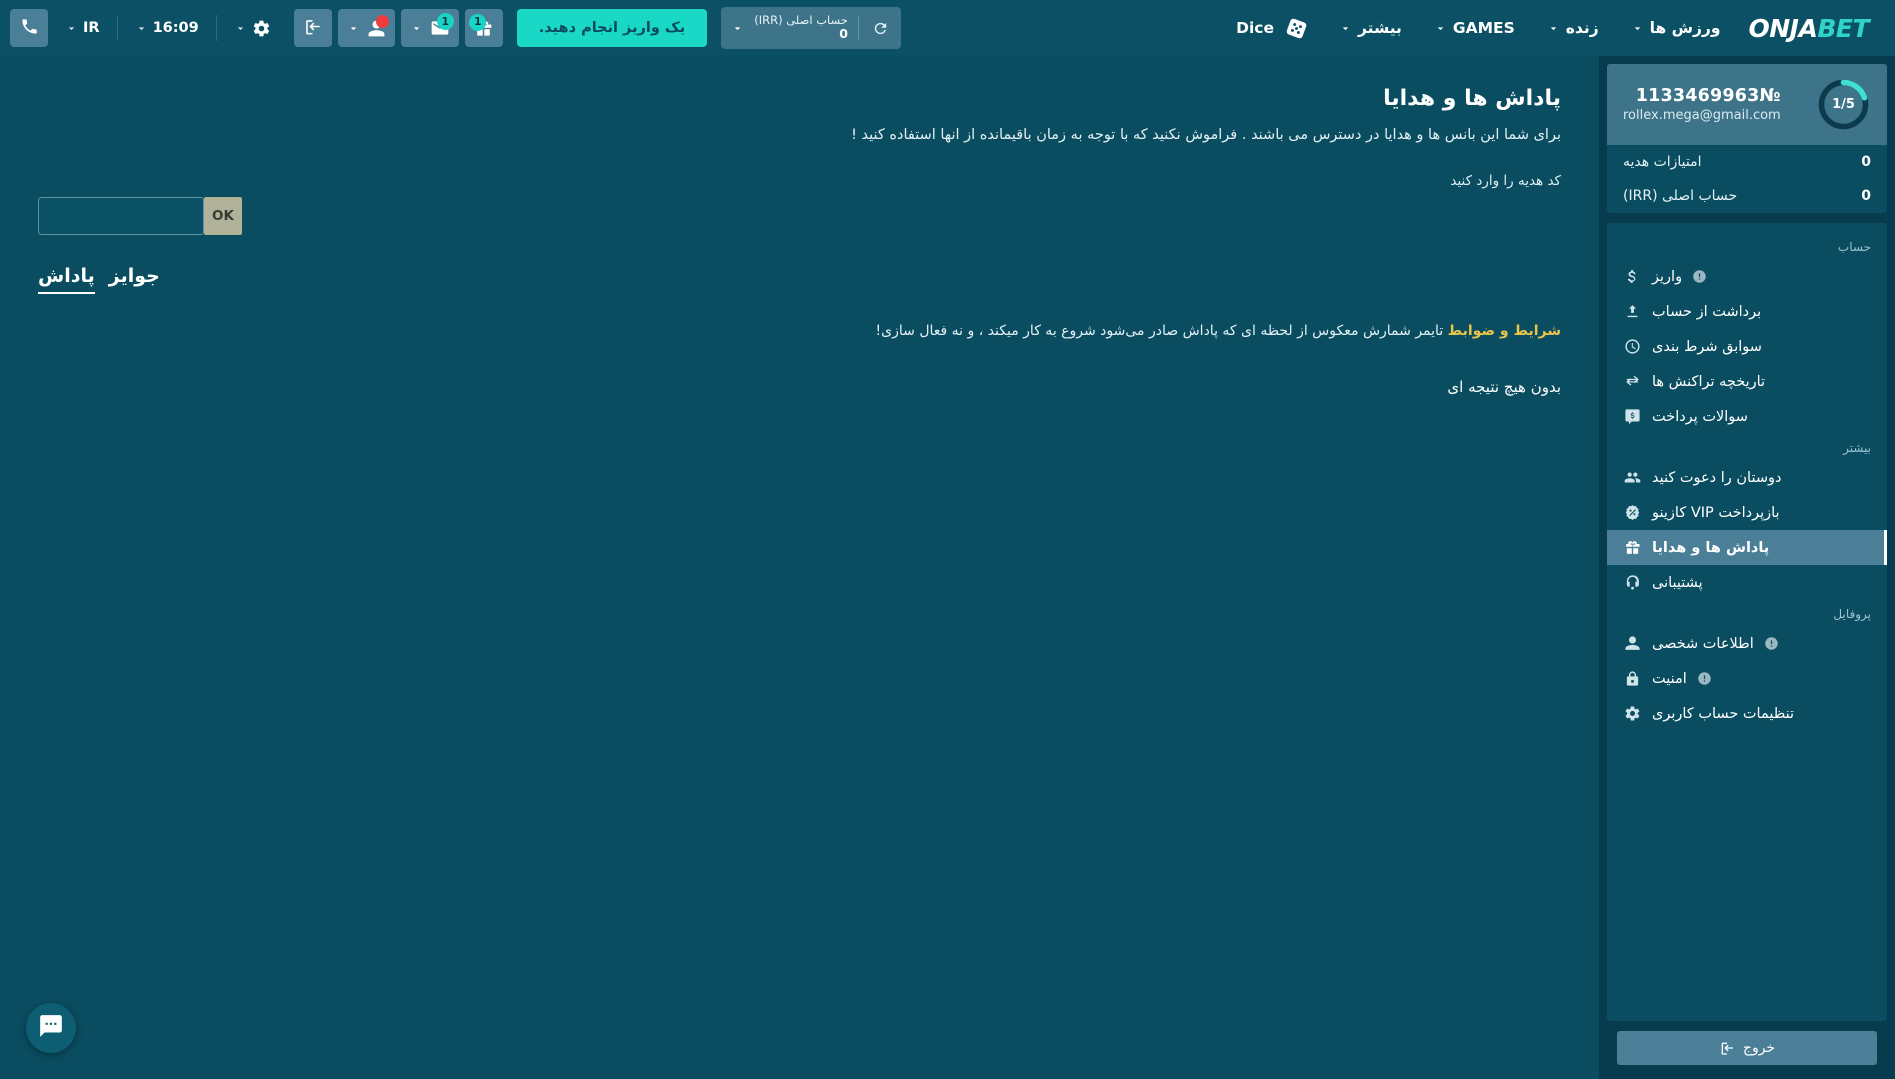  What do you see at coordinates (1857, 448) in the screenshot?
I see `menu-heading-more: بیشتر` at bounding box center [1857, 448].